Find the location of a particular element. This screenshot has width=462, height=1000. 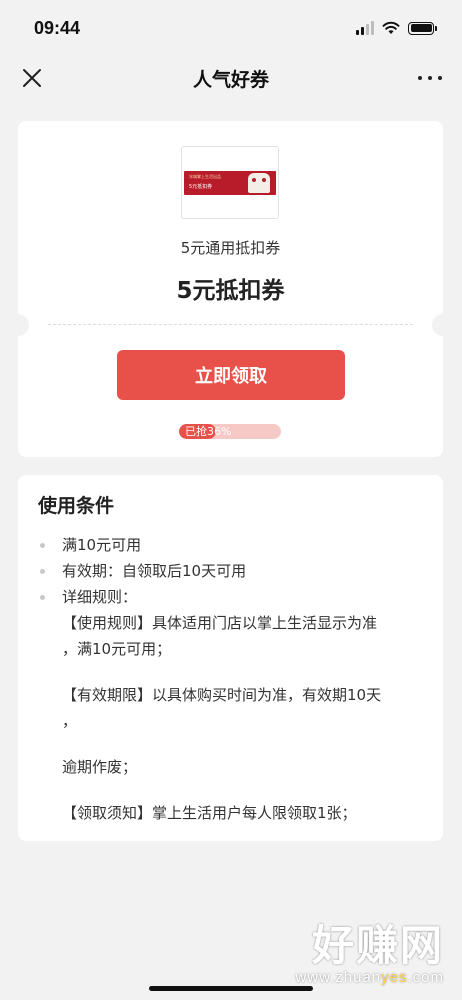

coupon-name: 5元抵扣券 is located at coordinates (230, 291).